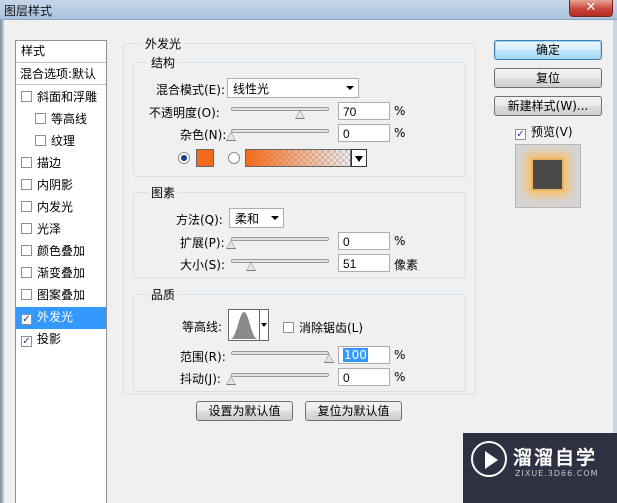  Describe the element at coordinates (247, 219) in the screenshot. I see `method-value: 柔和` at that location.